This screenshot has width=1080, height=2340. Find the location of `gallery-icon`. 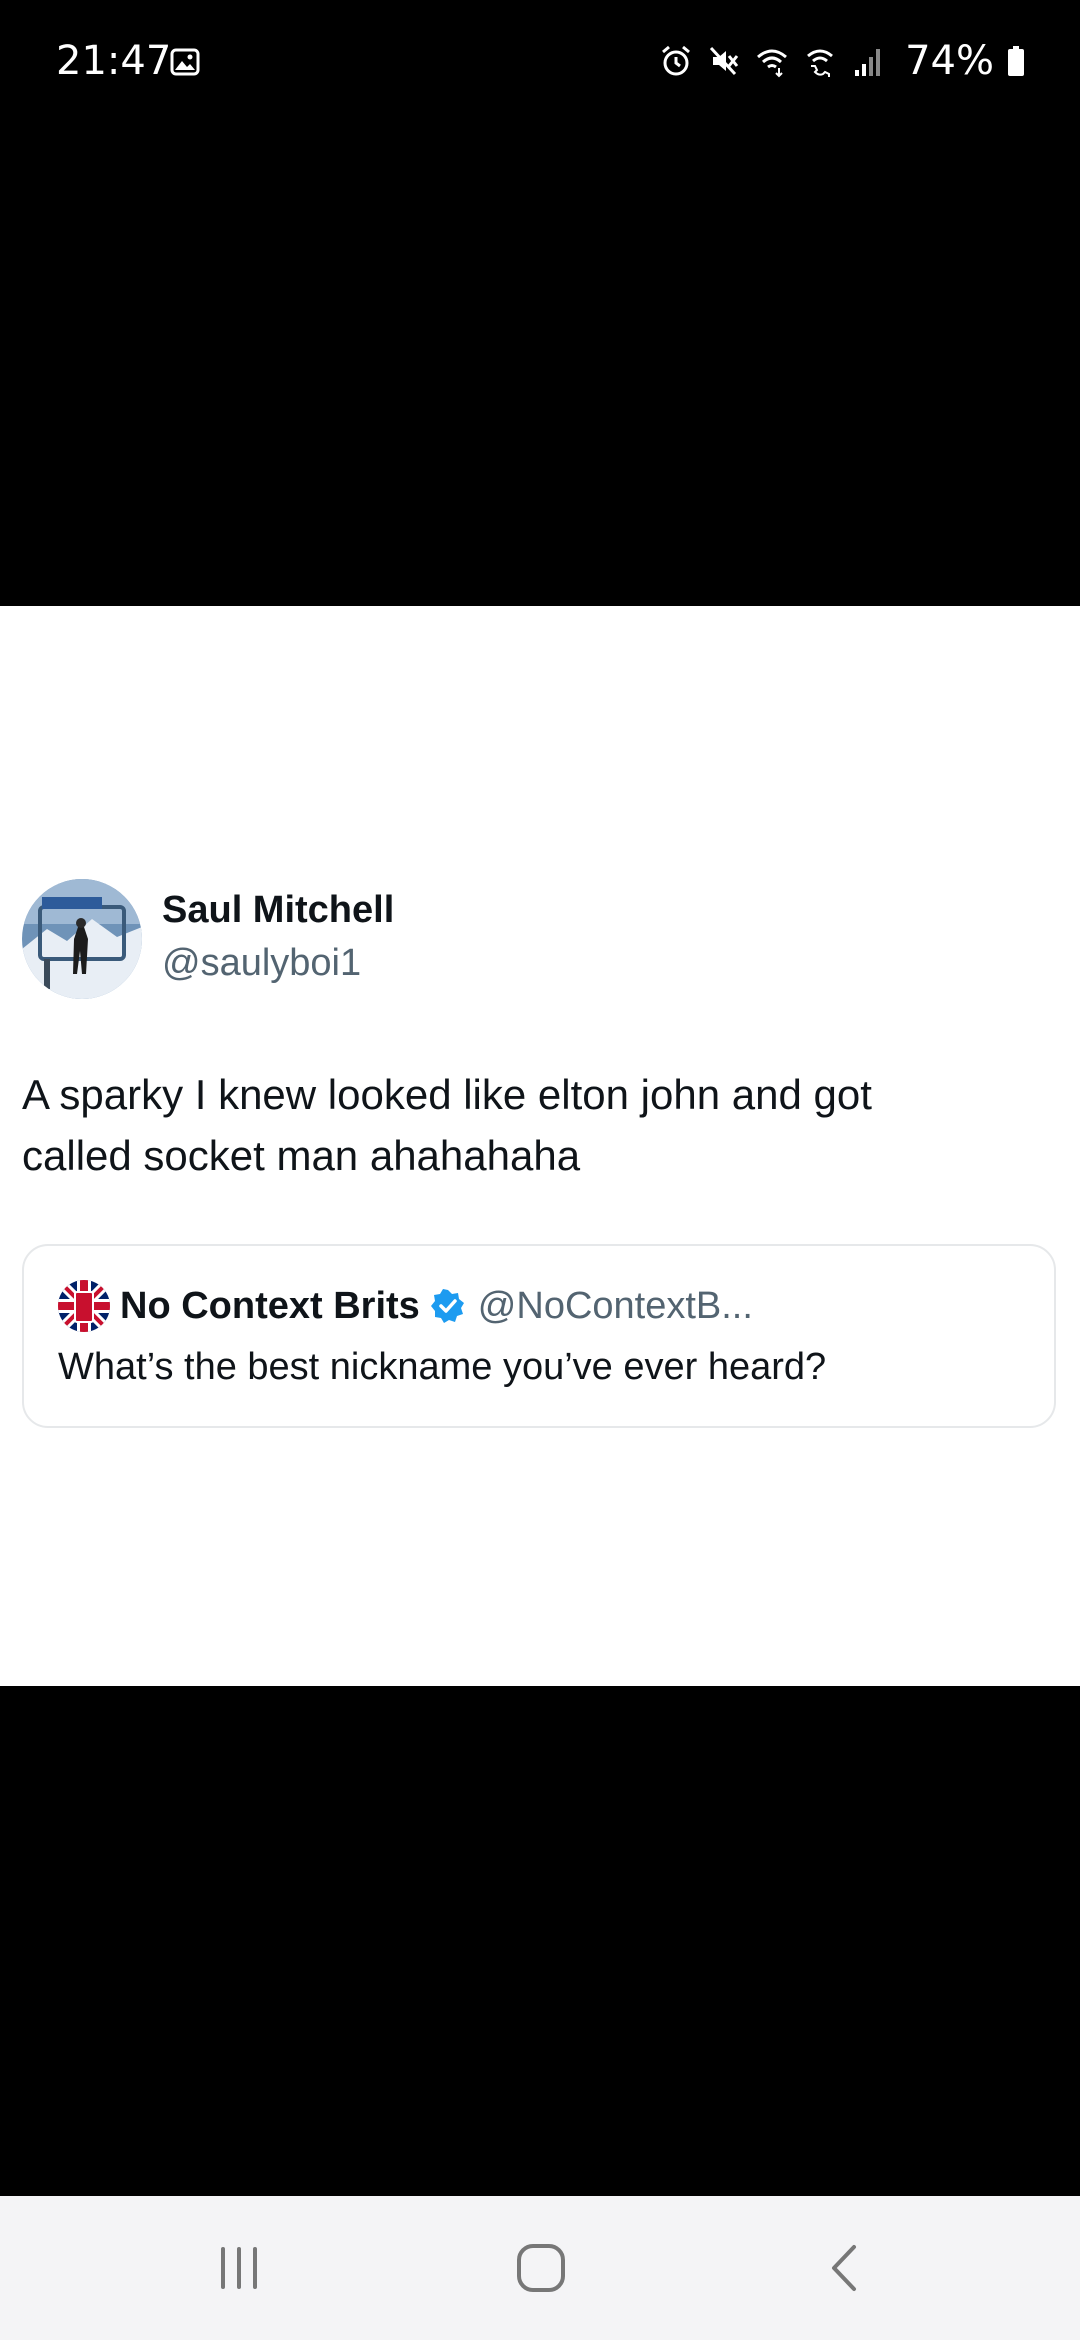

gallery-icon is located at coordinates (185, 62).